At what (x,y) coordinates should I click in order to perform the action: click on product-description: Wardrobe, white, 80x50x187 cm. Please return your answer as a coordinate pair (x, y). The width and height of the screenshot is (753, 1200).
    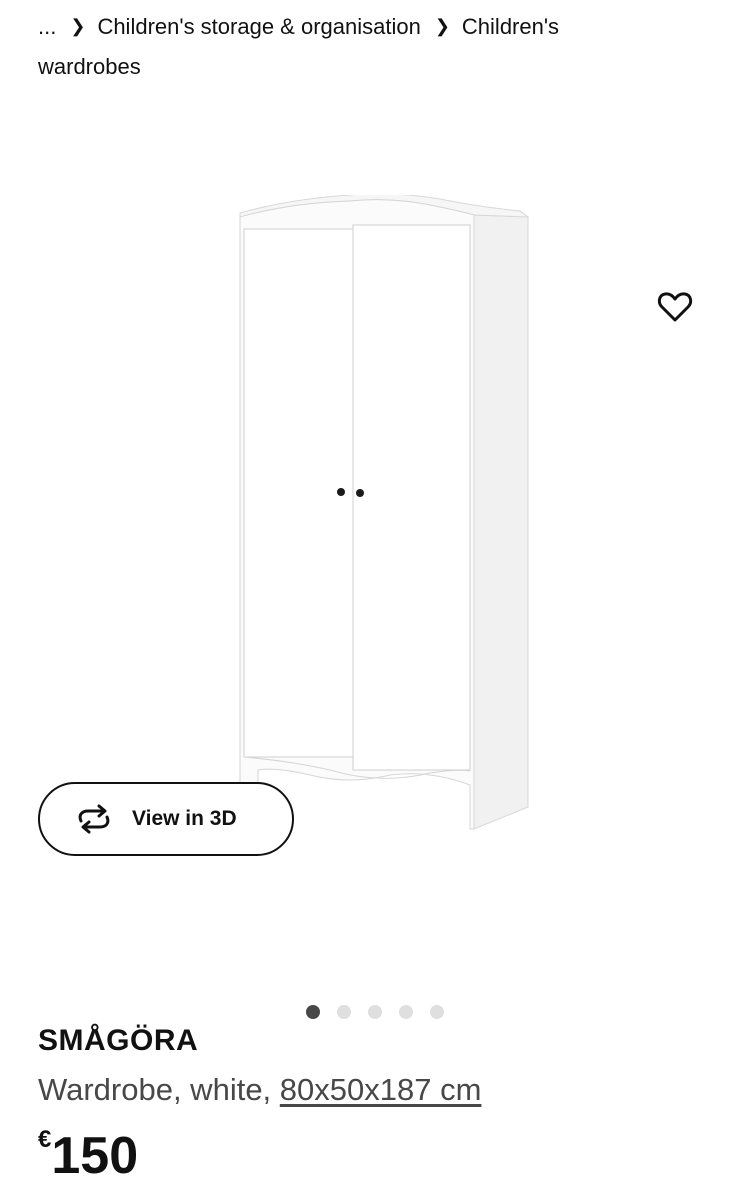
    Looking at the image, I should click on (259, 1090).